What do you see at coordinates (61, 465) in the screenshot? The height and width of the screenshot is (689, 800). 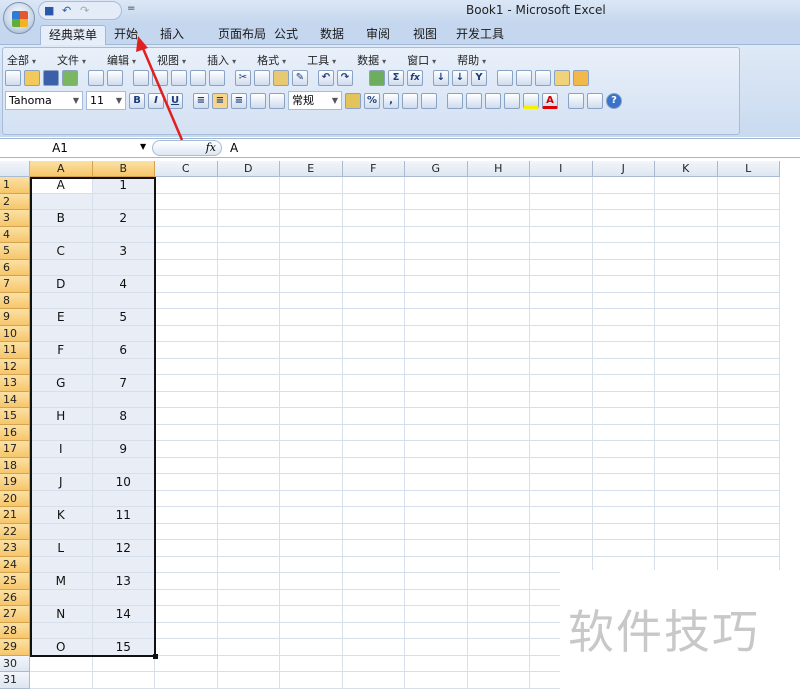 I see `cell-A18` at bounding box center [61, 465].